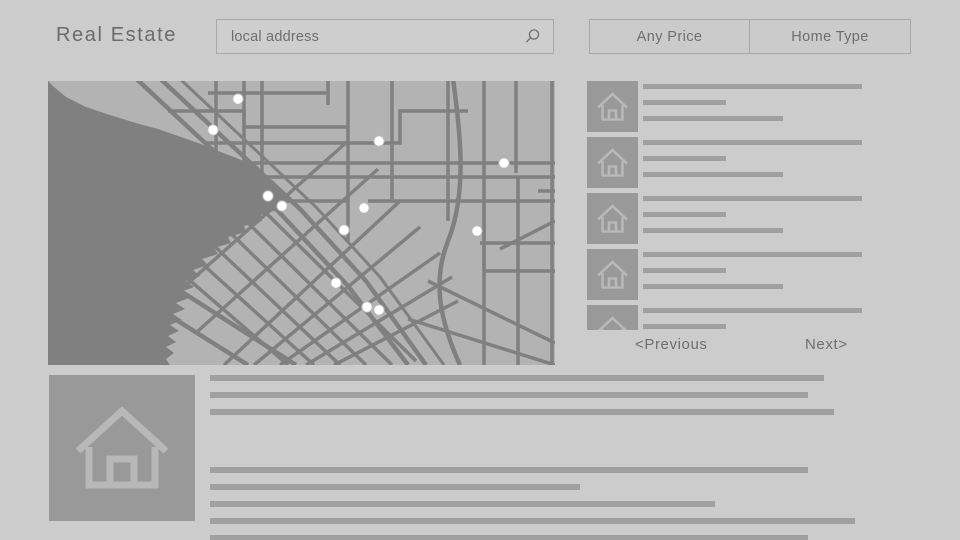 This screenshot has height=540, width=960. What do you see at coordinates (826, 344) in the screenshot?
I see `next-button: Next>` at bounding box center [826, 344].